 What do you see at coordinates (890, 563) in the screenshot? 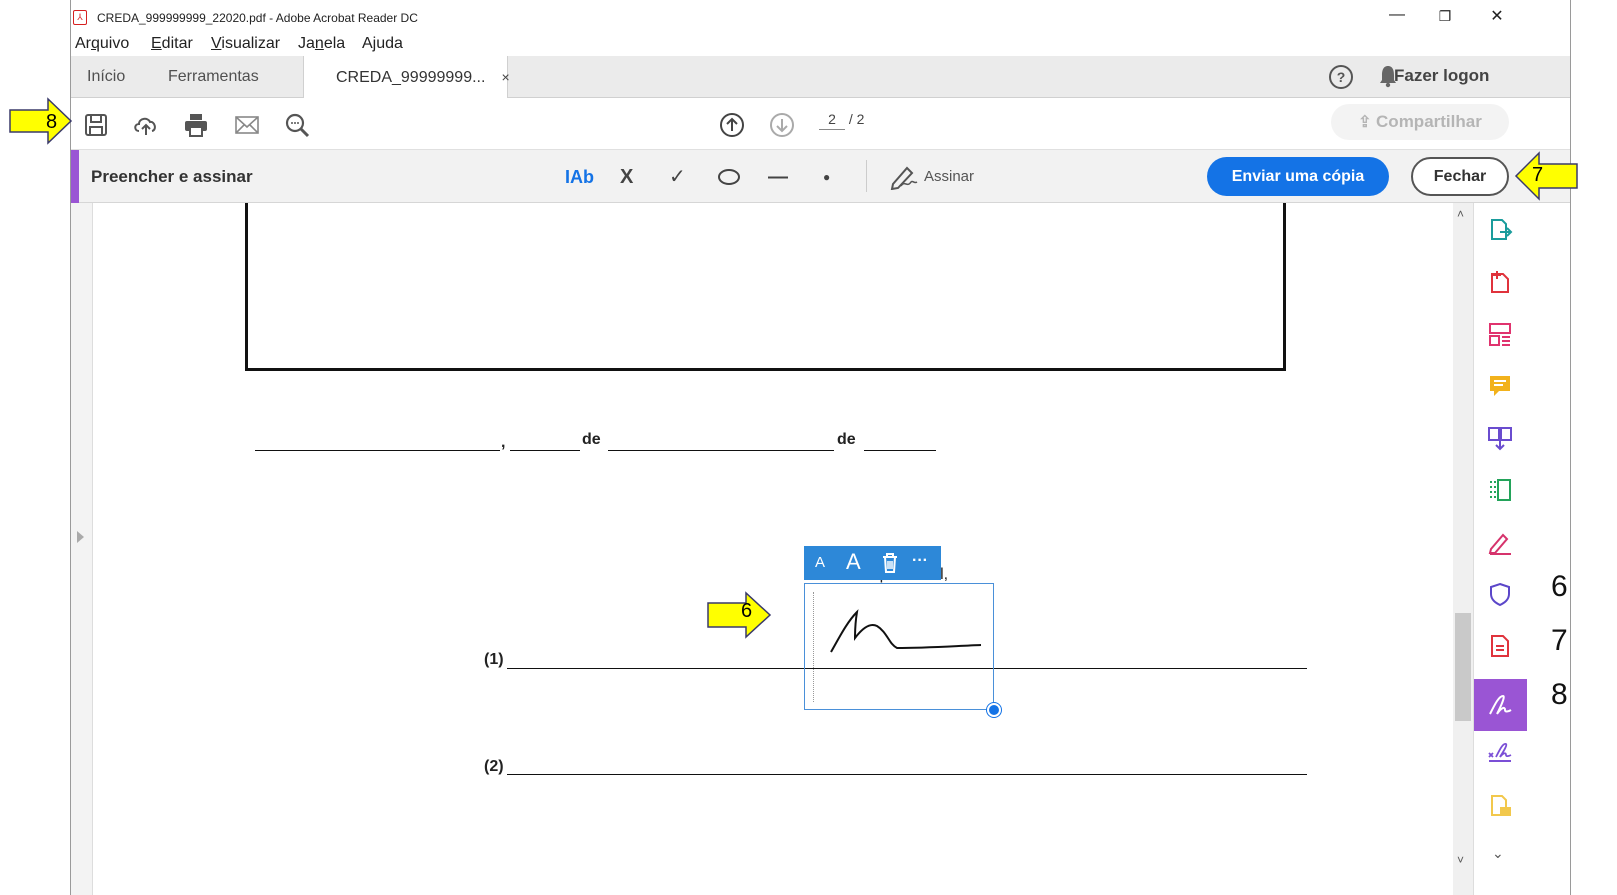
I see `trash-icon` at bounding box center [890, 563].